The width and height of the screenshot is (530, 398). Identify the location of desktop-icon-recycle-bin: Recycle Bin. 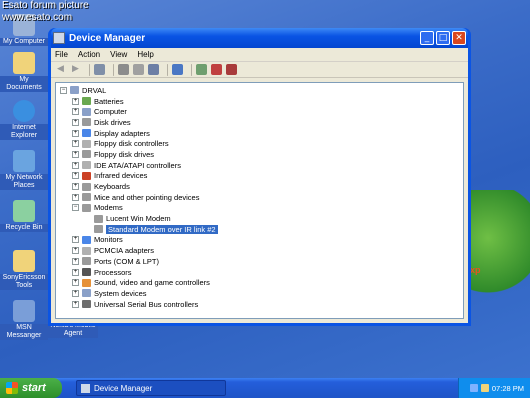
(24, 216).